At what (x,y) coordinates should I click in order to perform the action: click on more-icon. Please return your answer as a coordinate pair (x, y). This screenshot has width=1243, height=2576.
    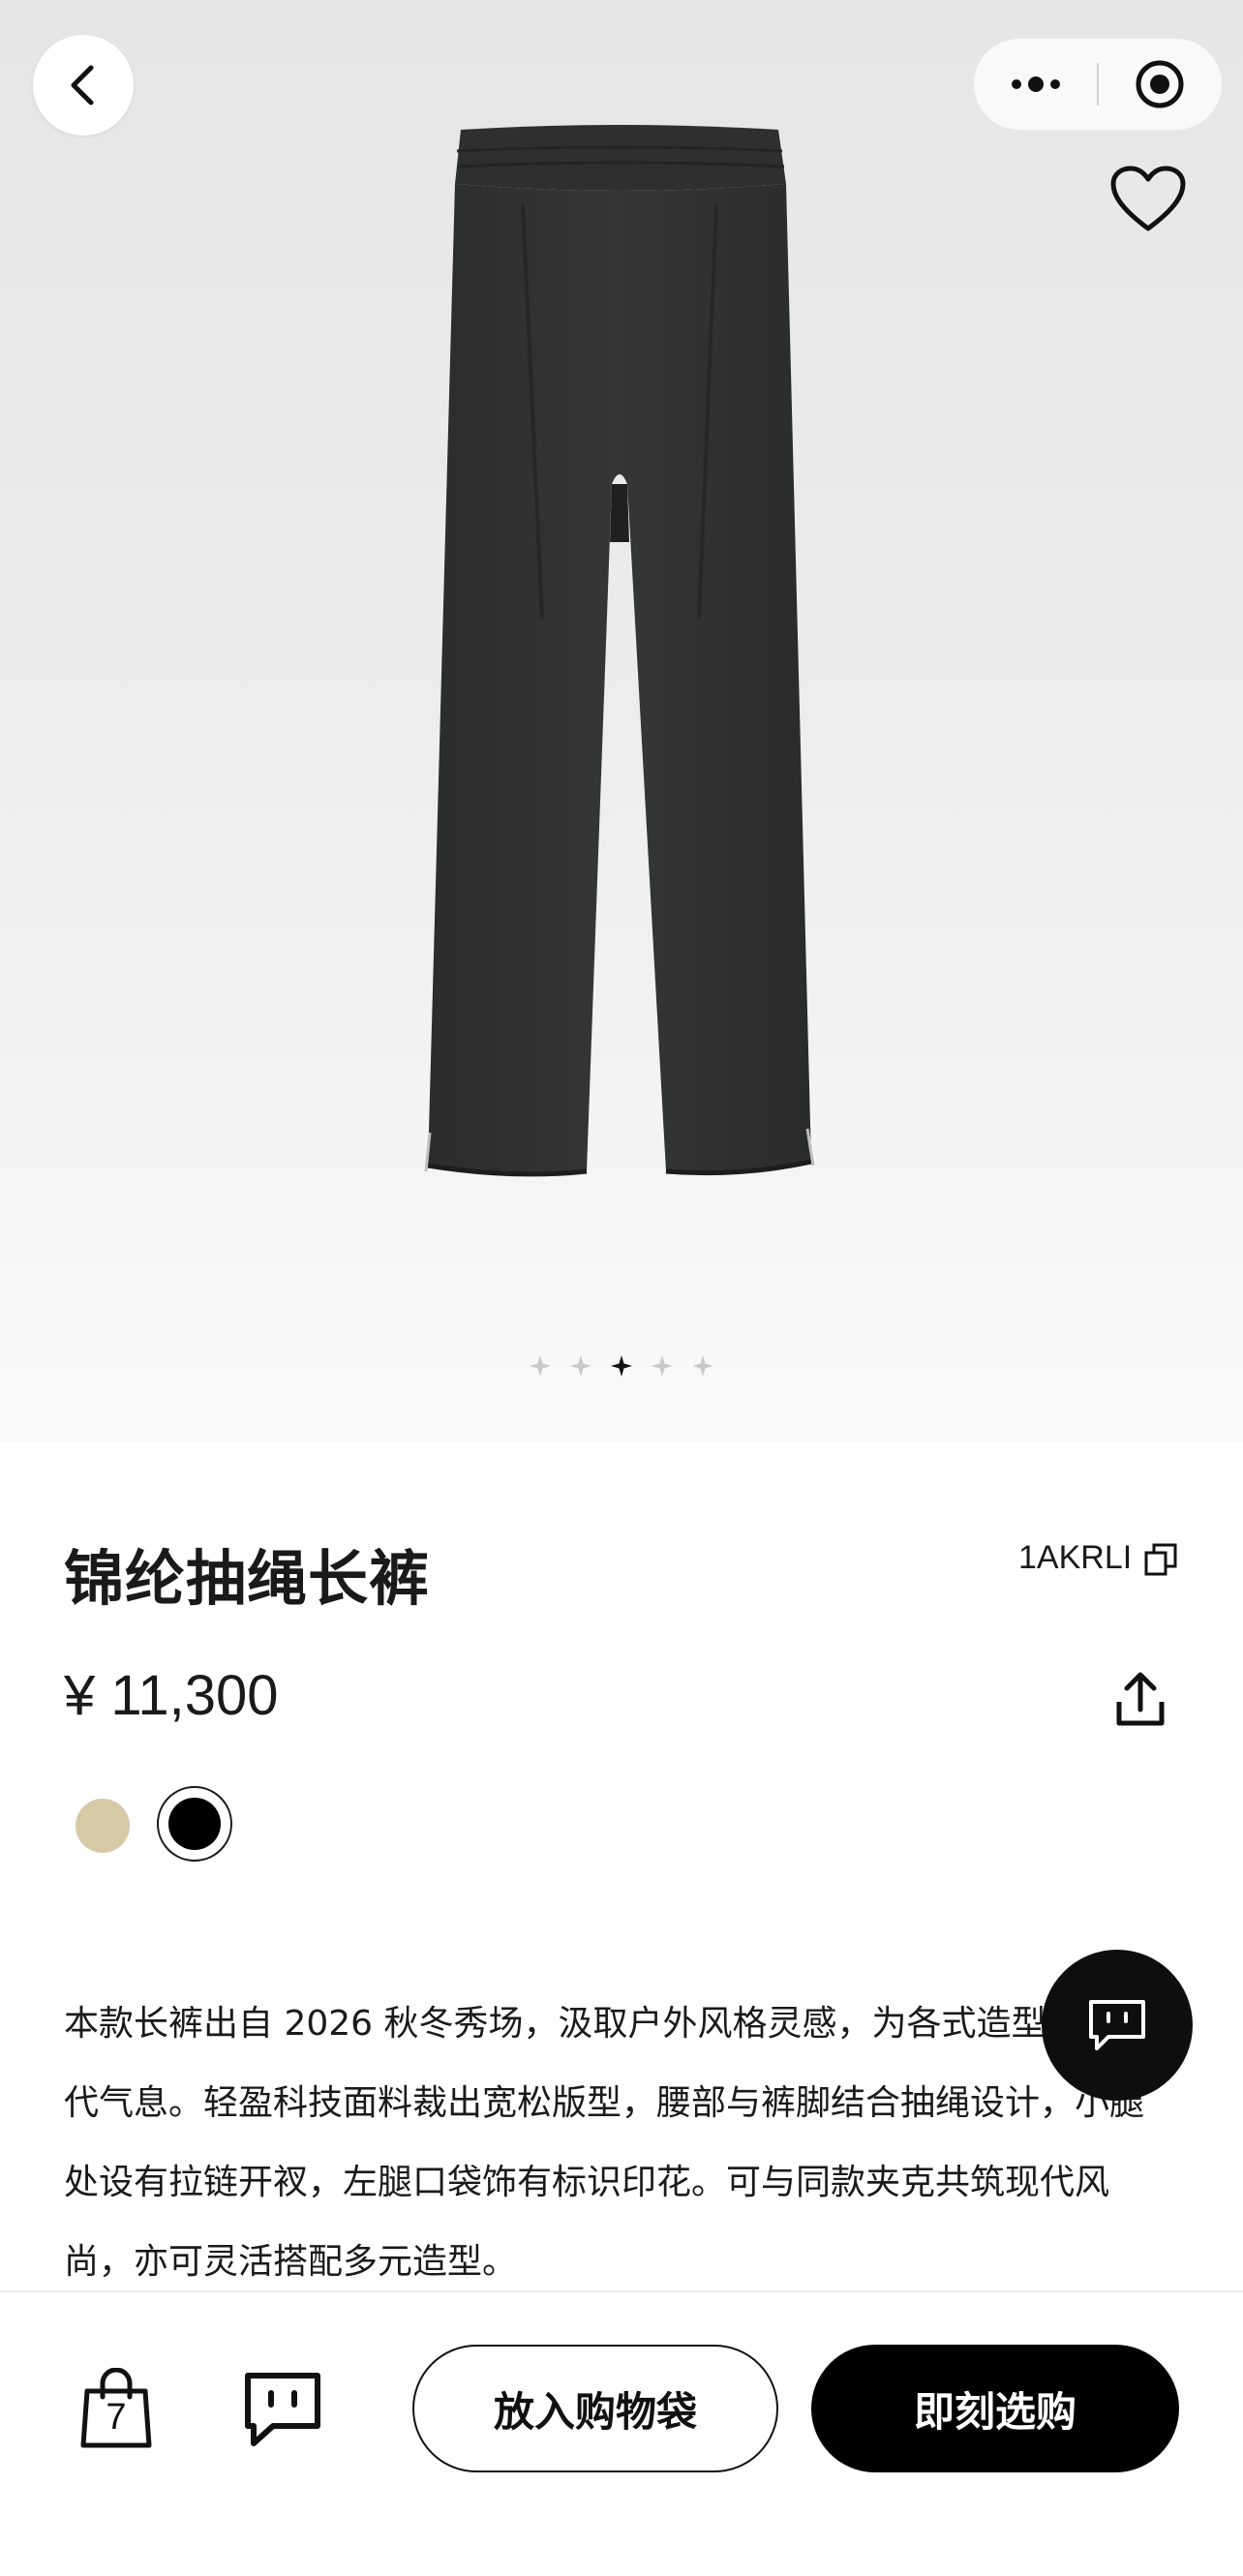
    Looking at the image, I should click on (1035, 84).